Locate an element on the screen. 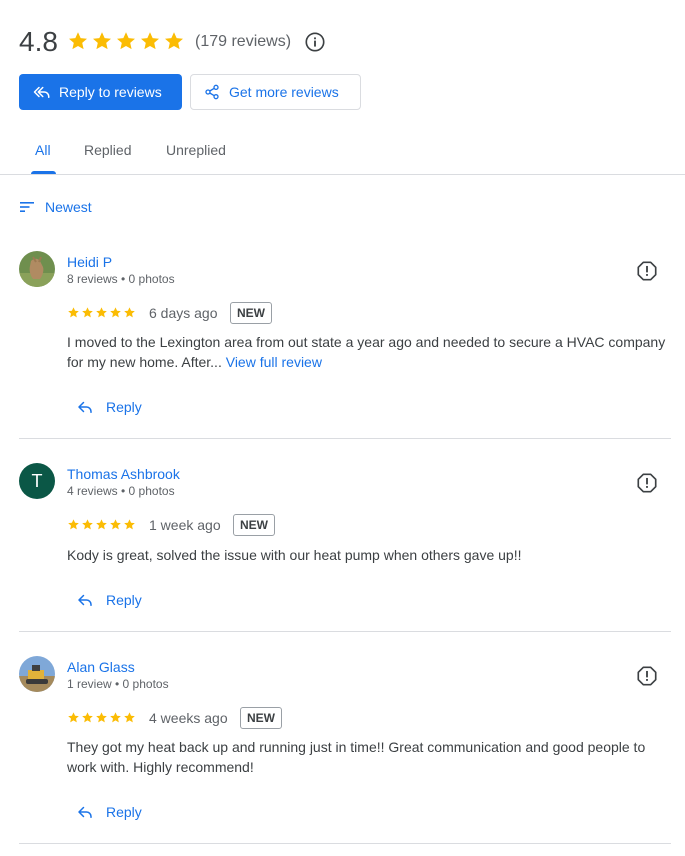 Image resolution: width=685 pixels, height=856 pixels. sort-label: Newest is located at coordinates (68, 207).